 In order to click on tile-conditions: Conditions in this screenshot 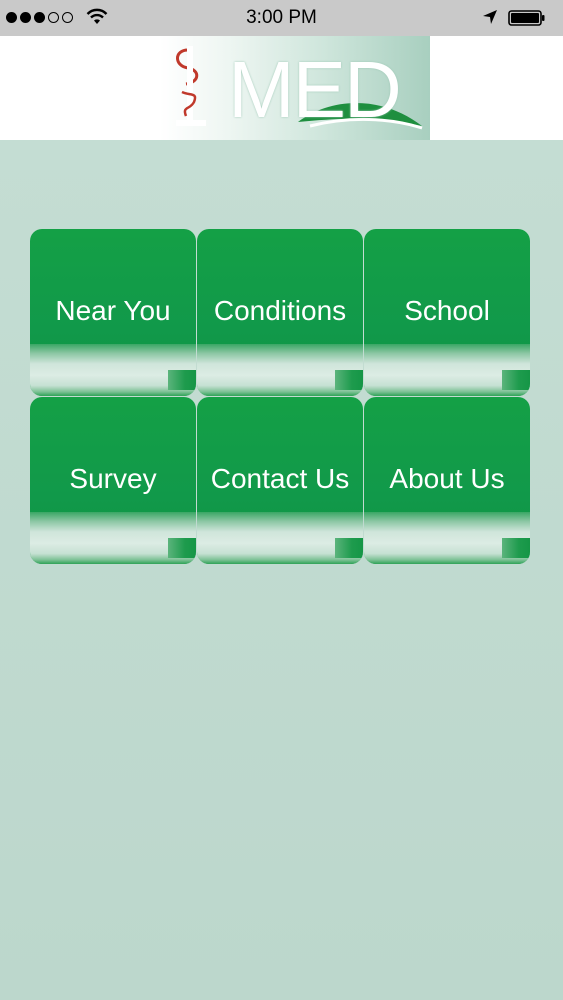, I will do `click(280, 312)`.